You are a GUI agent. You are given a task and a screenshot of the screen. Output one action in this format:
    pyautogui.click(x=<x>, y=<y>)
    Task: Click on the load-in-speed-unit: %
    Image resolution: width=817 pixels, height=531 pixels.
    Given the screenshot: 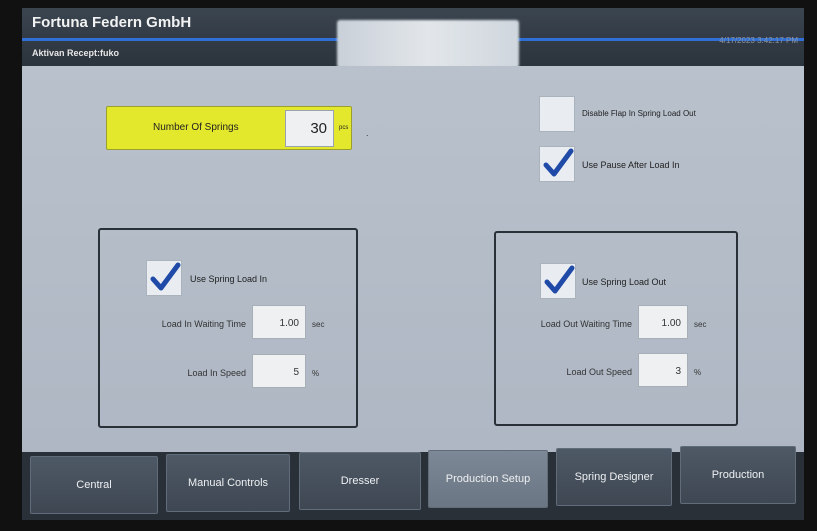 What is the action you would take?
    pyautogui.click(x=316, y=373)
    